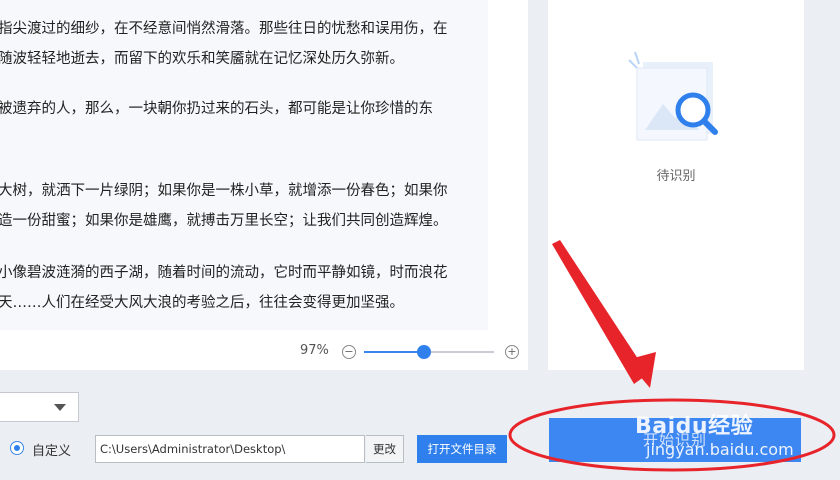 The image size is (840, 480). I want to click on change-path-button: 更改, so click(385, 449).